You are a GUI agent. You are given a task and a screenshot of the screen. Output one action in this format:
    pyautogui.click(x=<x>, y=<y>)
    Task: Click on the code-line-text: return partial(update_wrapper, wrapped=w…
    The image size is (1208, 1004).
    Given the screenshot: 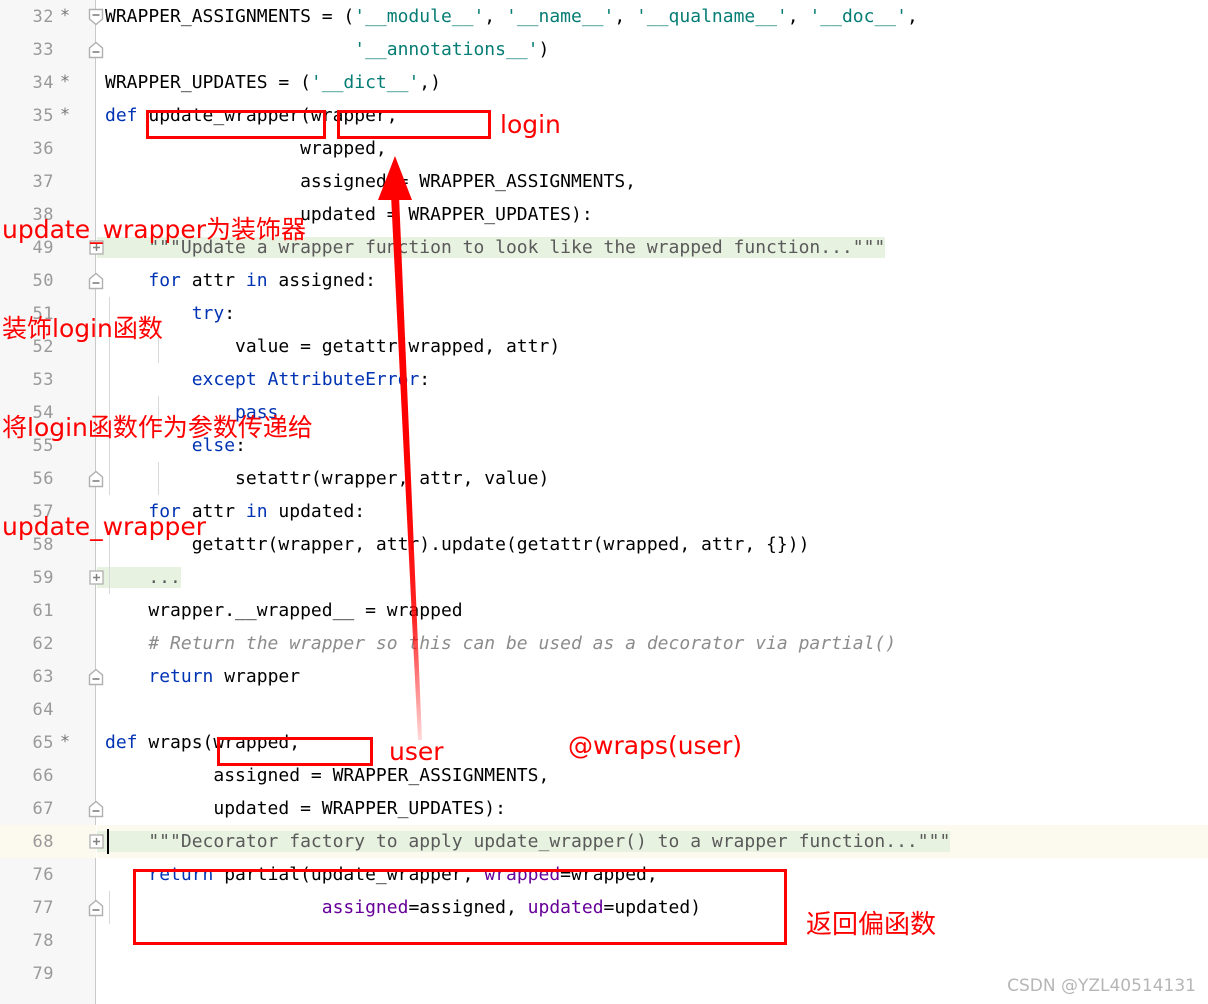 What is the action you would take?
    pyautogui.click(x=377, y=874)
    